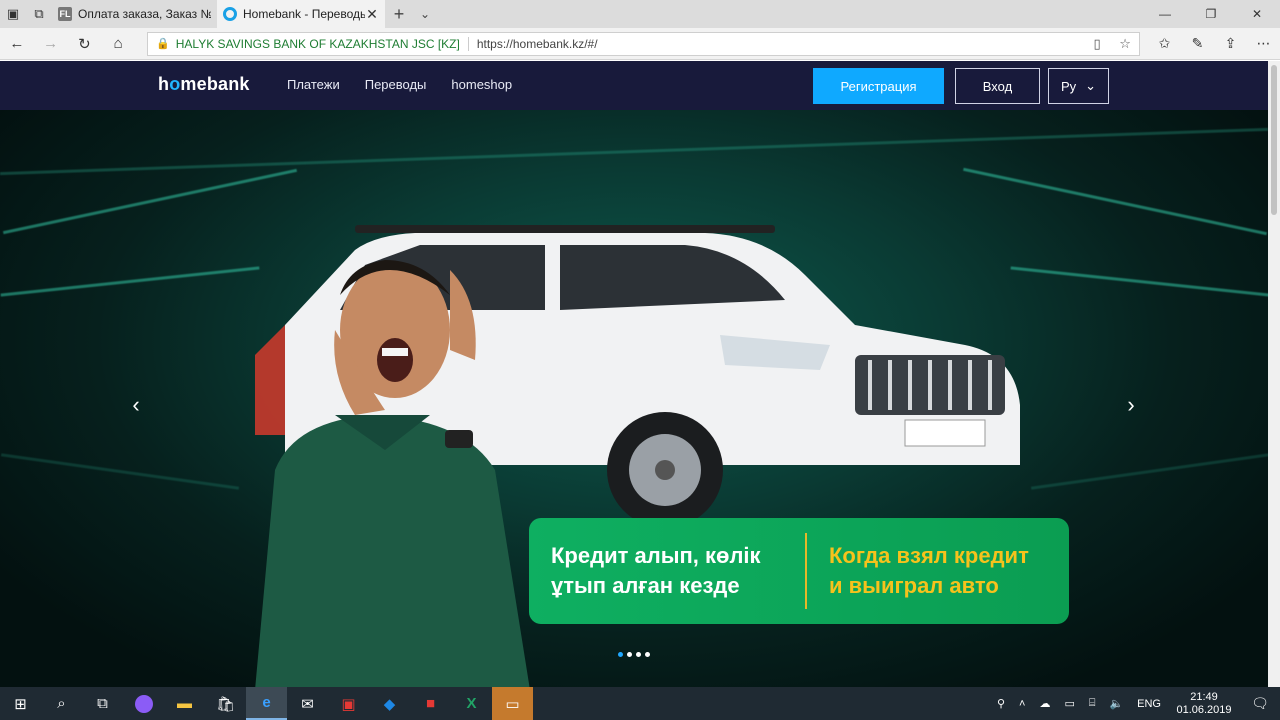  What do you see at coordinates (118, 44) in the screenshot?
I see `home-button: ⌂` at bounding box center [118, 44].